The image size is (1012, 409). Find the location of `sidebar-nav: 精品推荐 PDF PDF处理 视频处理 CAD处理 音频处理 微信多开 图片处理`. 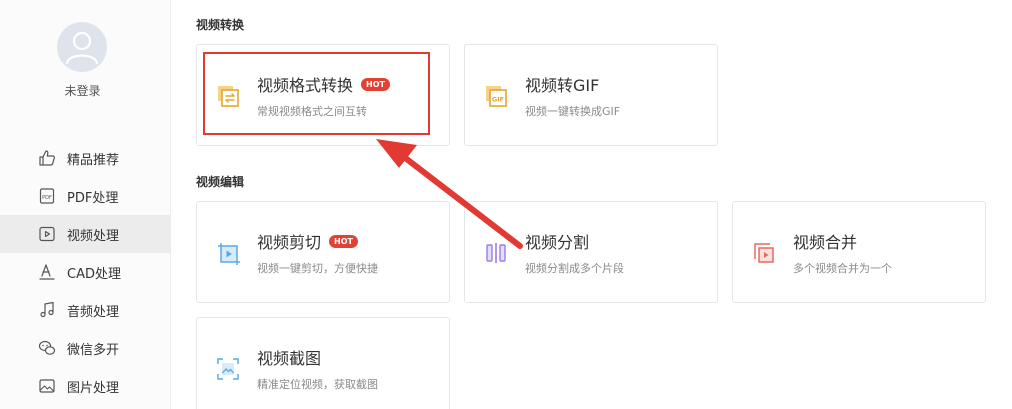

sidebar-nav: 精品推荐 PDF PDF处理 视频处理 CAD处理 音频处理 微信多开 图片处理 is located at coordinates (85, 272).